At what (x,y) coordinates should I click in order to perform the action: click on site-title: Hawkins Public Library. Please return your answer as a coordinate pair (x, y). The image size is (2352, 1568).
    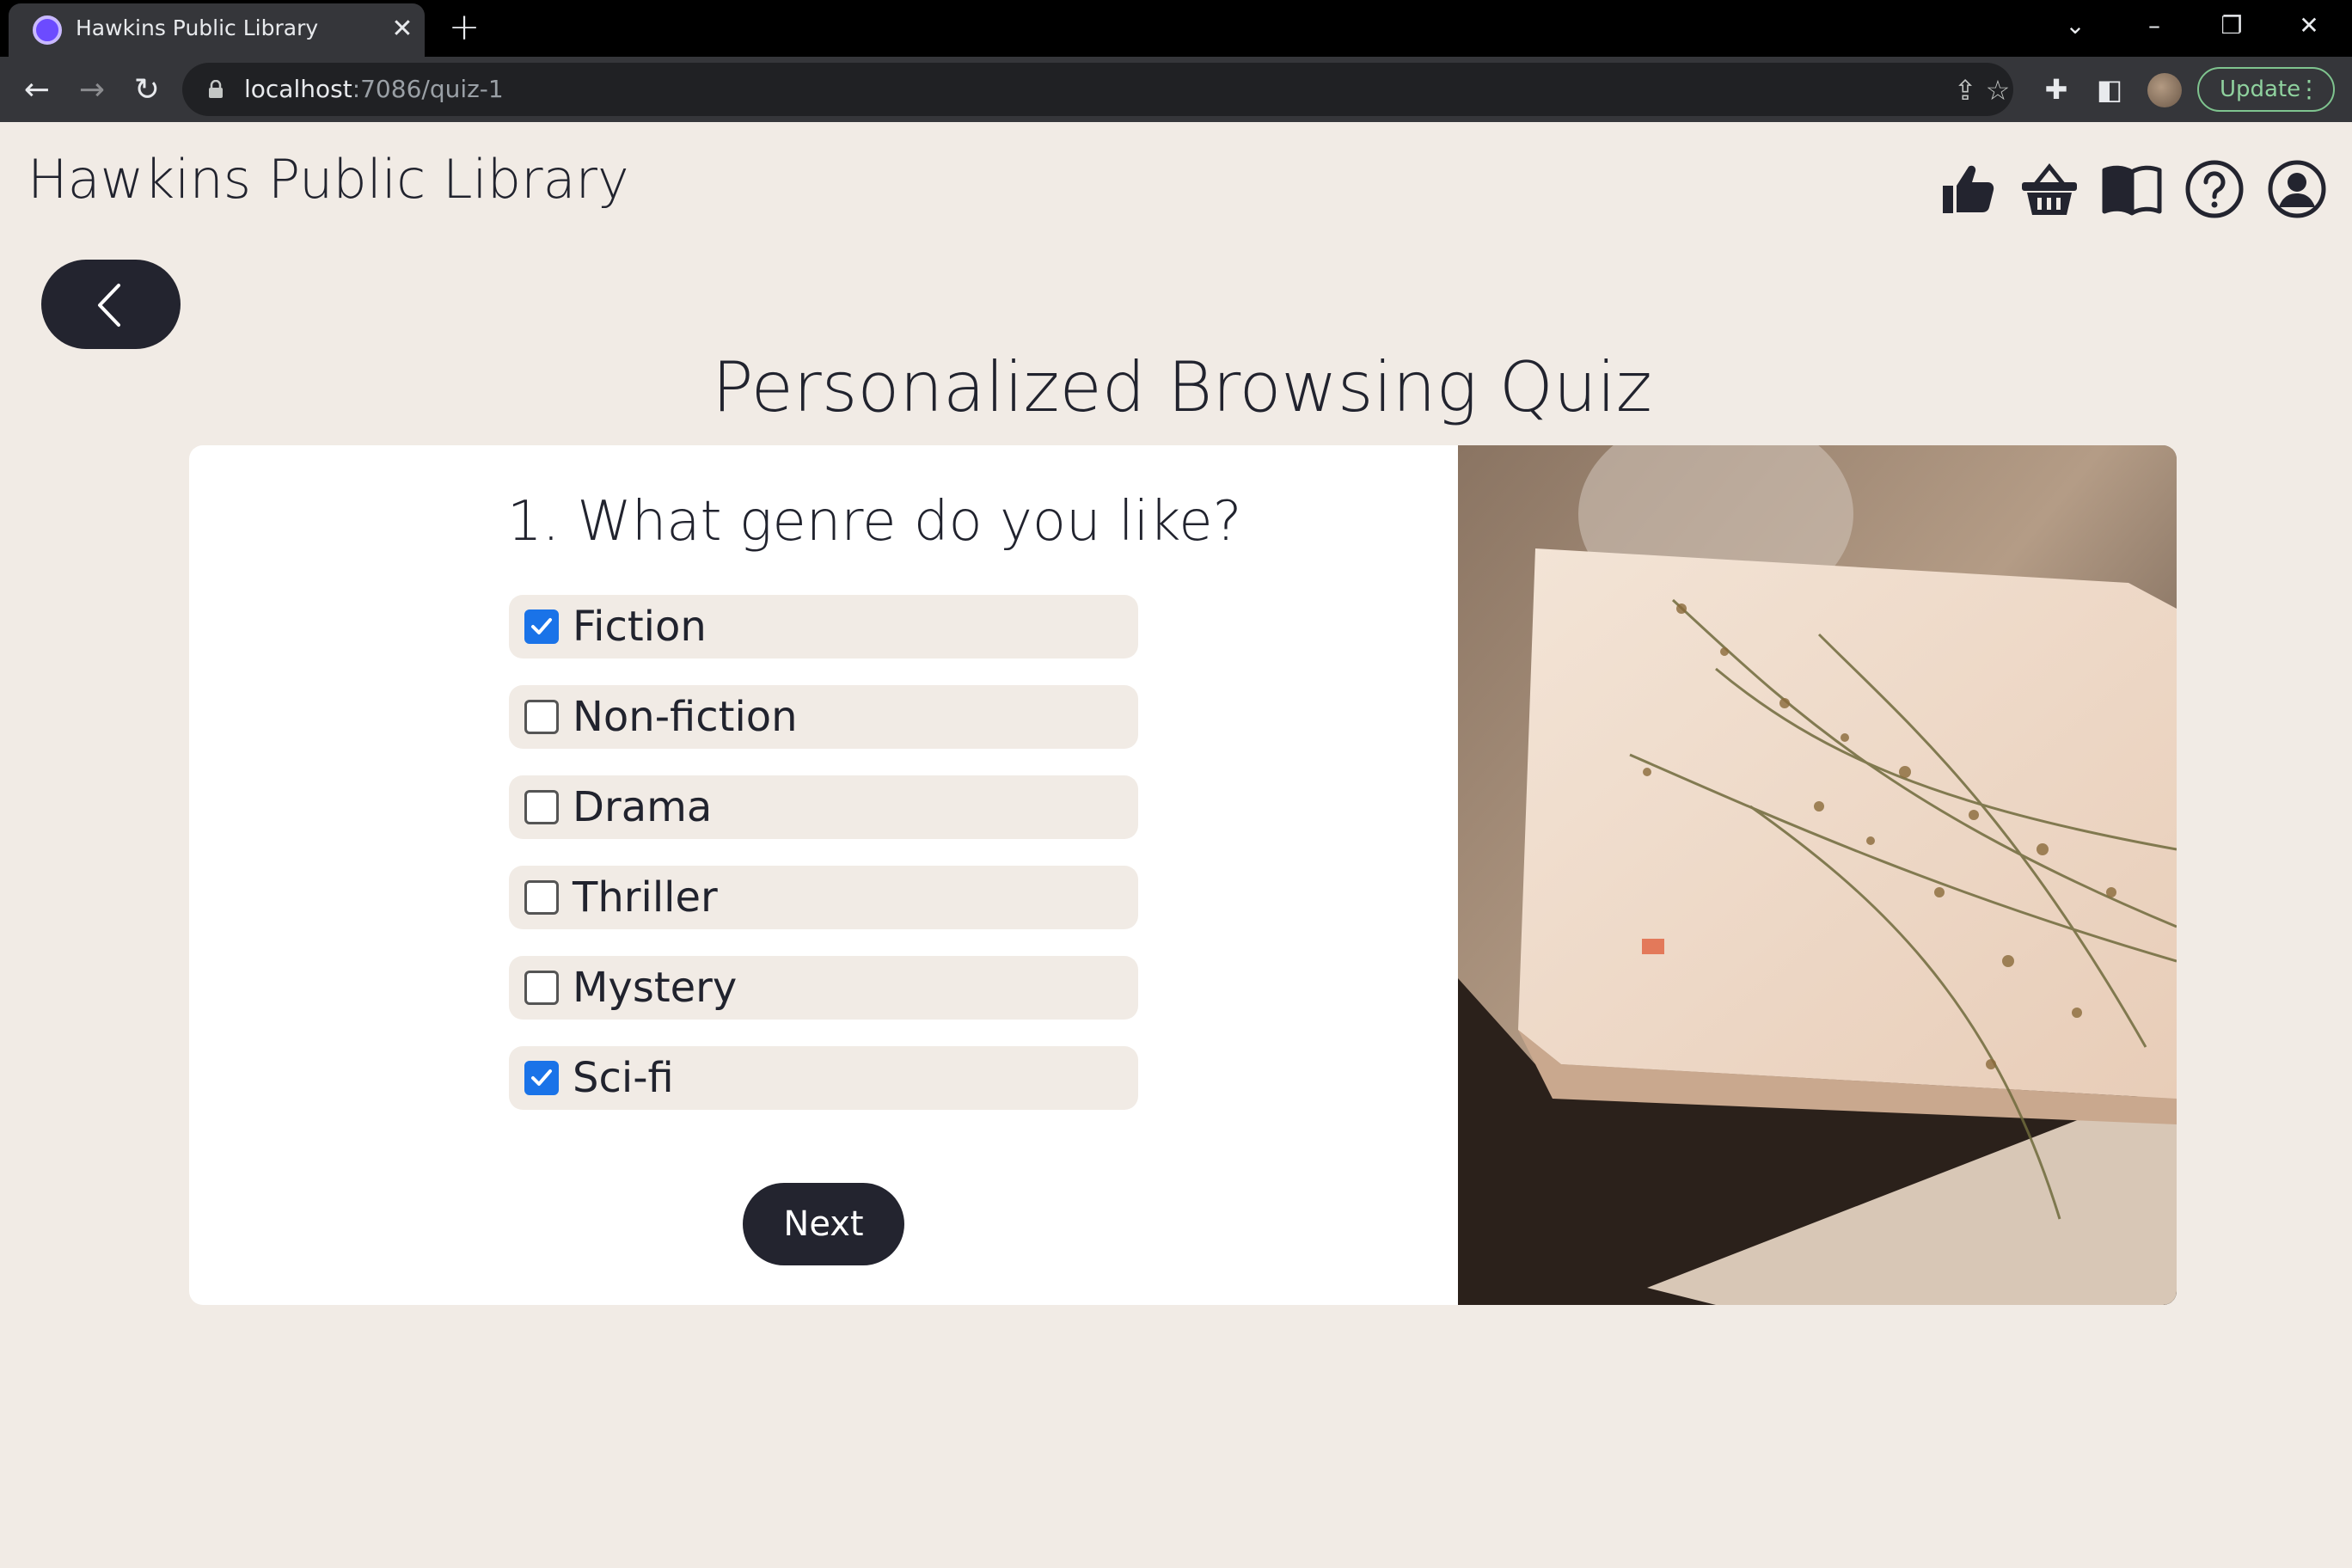
    Looking at the image, I should click on (328, 179).